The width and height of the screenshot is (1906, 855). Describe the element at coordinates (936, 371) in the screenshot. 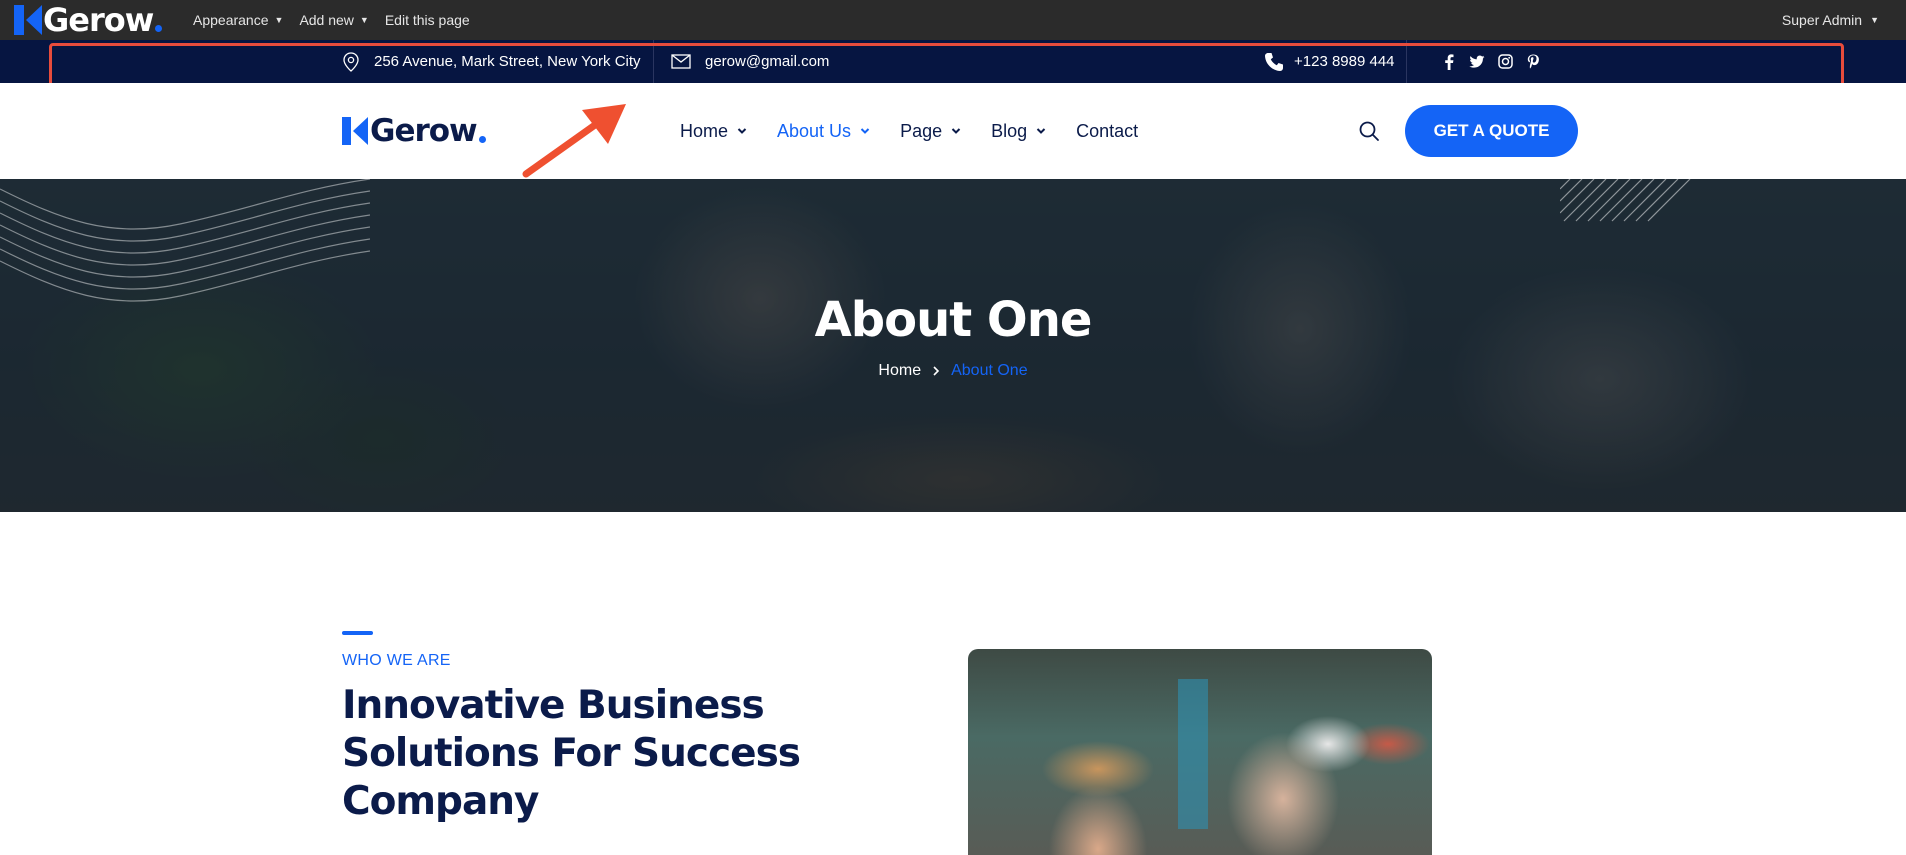

I see `chevron-right-icon` at that location.